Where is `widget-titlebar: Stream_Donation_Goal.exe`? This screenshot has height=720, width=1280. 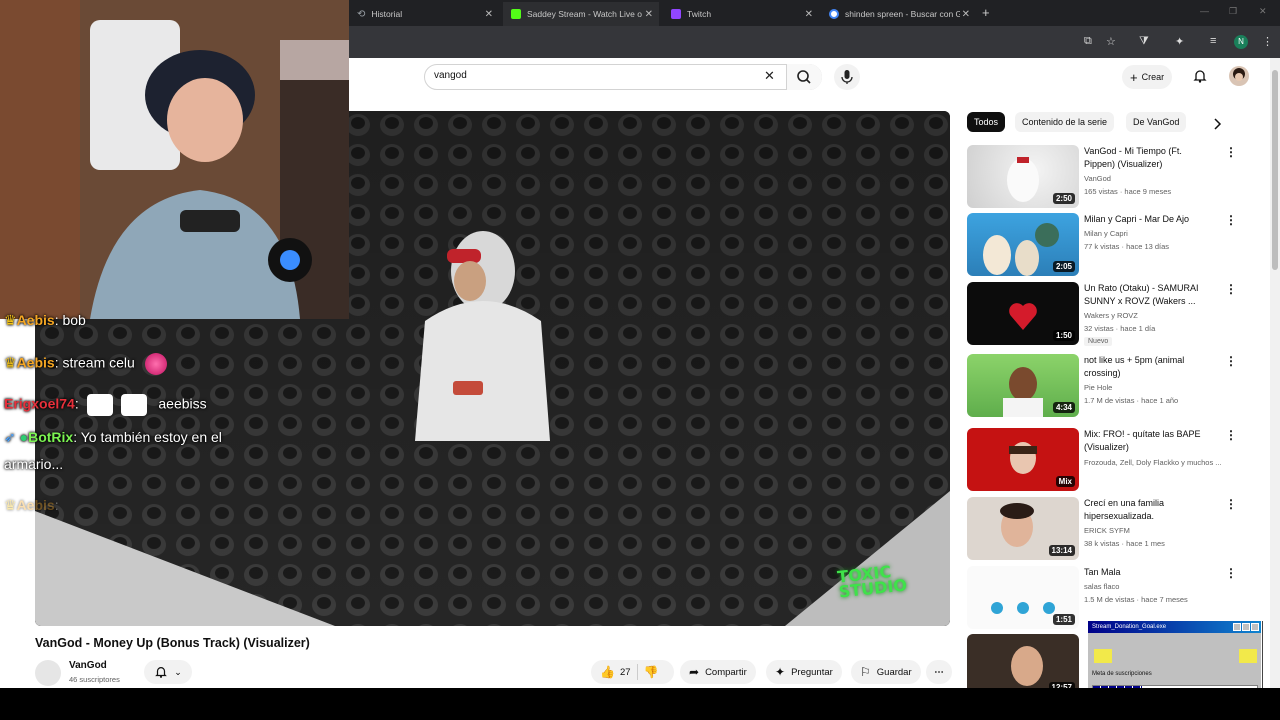 widget-titlebar: Stream_Donation_Goal.exe is located at coordinates (1174, 627).